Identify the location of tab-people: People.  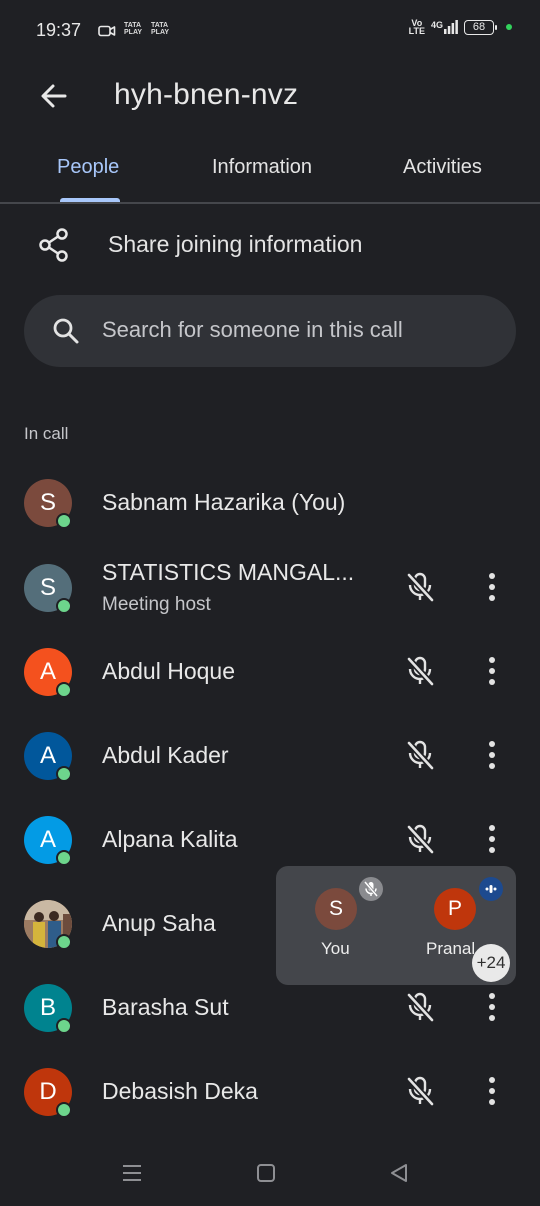
(88, 167).